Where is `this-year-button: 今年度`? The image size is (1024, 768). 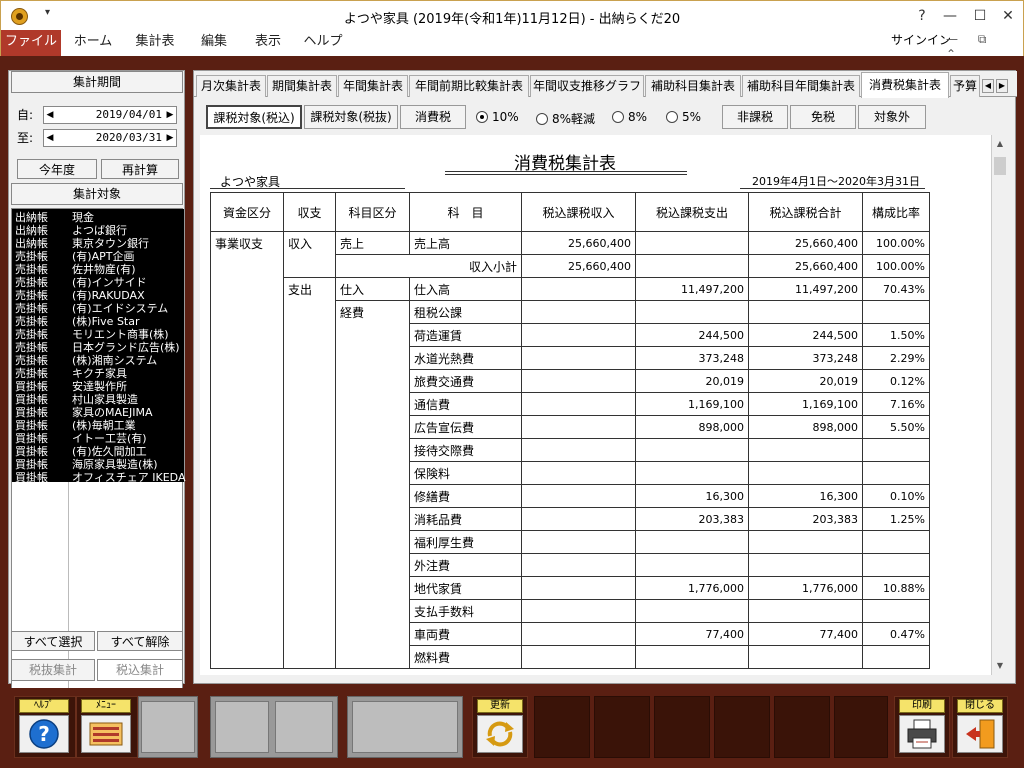
this-year-button: 今年度 is located at coordinates (57, 169).